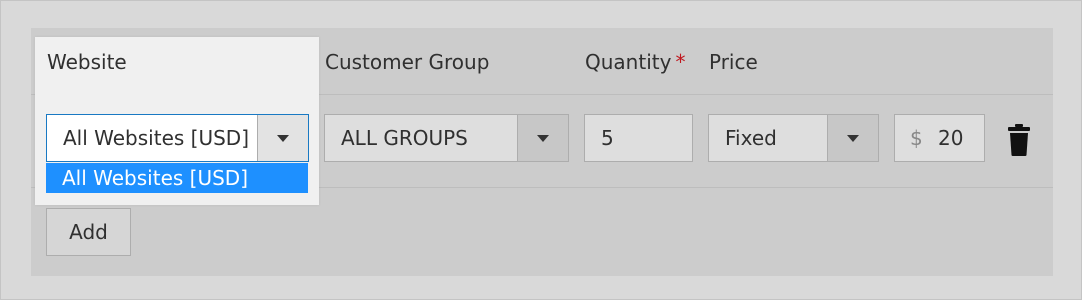 The width and height of the screenshot is (1082, 300). I want to click on customer-group-select-value: ALL GROUPS, so click(404, 138).